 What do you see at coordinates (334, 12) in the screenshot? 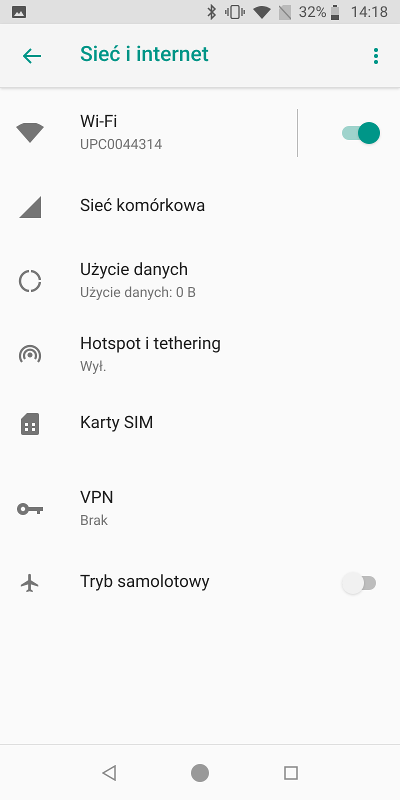
I see `battery-icon` at bounding box center [334, 12].